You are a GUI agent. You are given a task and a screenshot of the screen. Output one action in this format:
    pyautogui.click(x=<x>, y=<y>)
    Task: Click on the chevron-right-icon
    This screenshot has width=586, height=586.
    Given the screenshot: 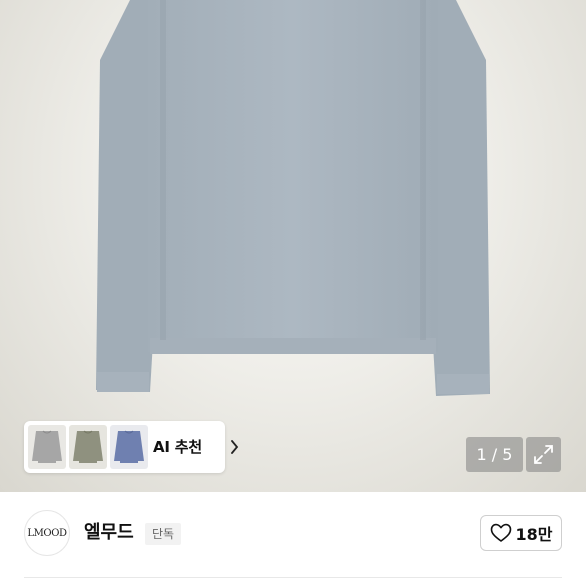 What is the action you would take?
    pyautogui.click(x=235, y=447)
    